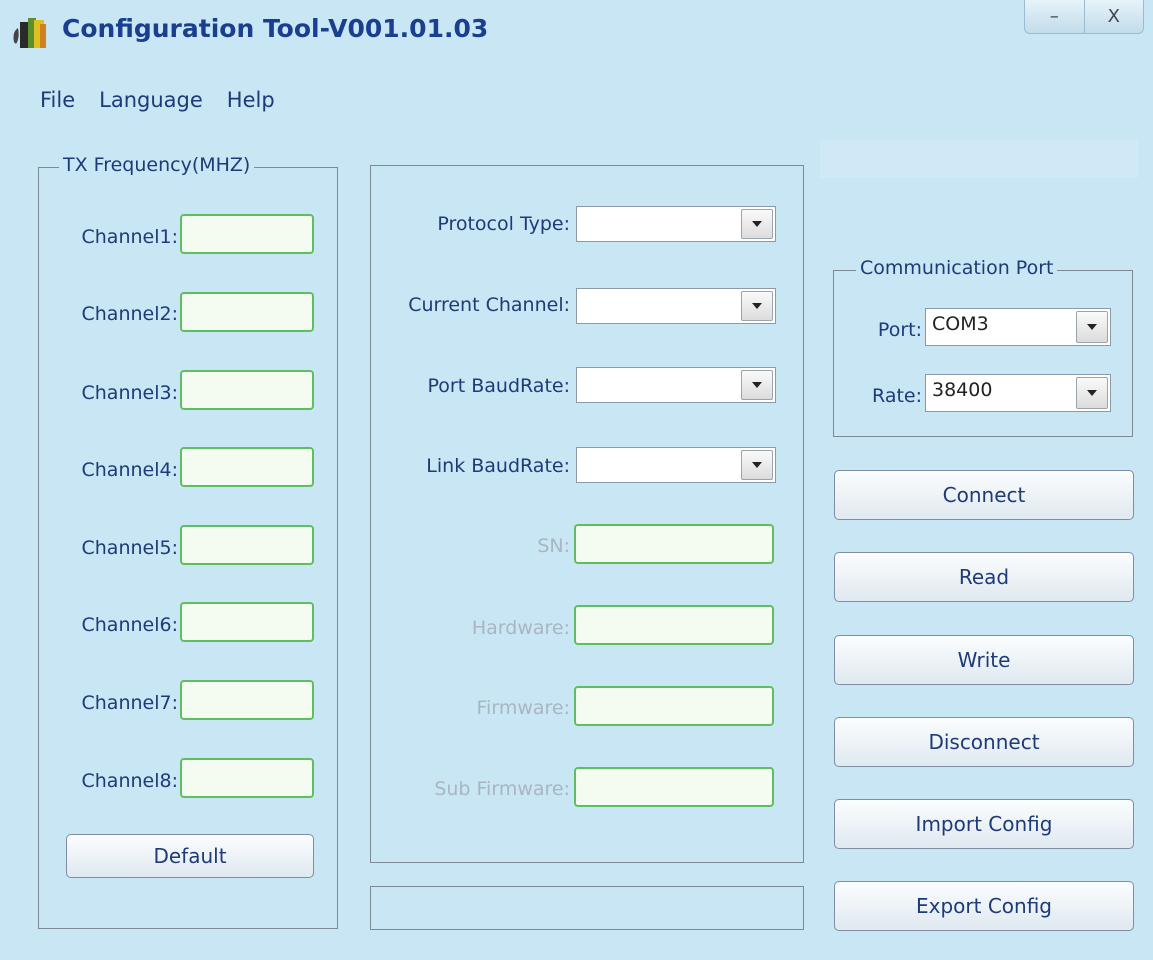  What do you see at coordinates (247, 312) in the screenshot?
I see `channel2-input` at bounding box center [247, 312].